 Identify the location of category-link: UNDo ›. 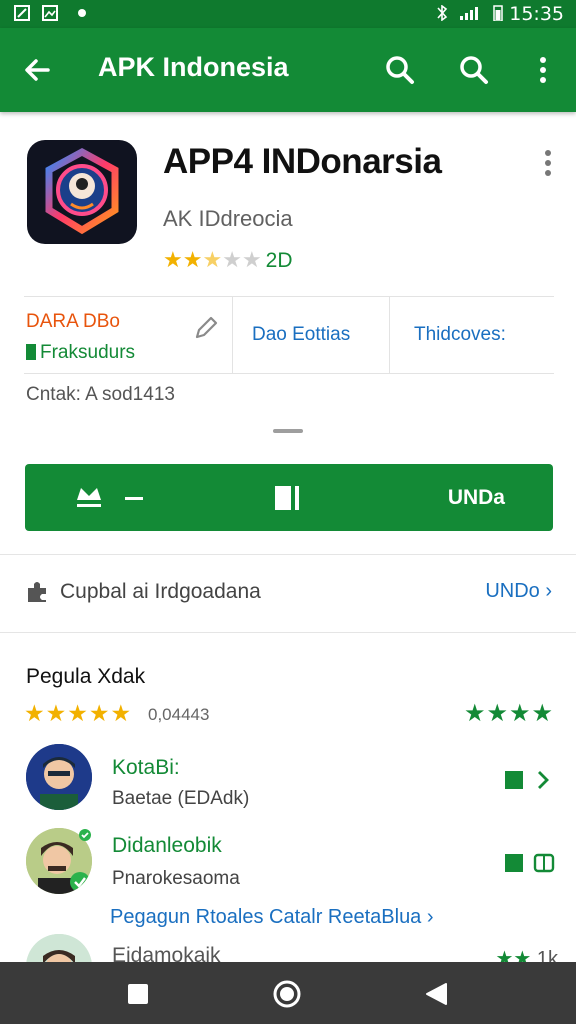
(518, 591).